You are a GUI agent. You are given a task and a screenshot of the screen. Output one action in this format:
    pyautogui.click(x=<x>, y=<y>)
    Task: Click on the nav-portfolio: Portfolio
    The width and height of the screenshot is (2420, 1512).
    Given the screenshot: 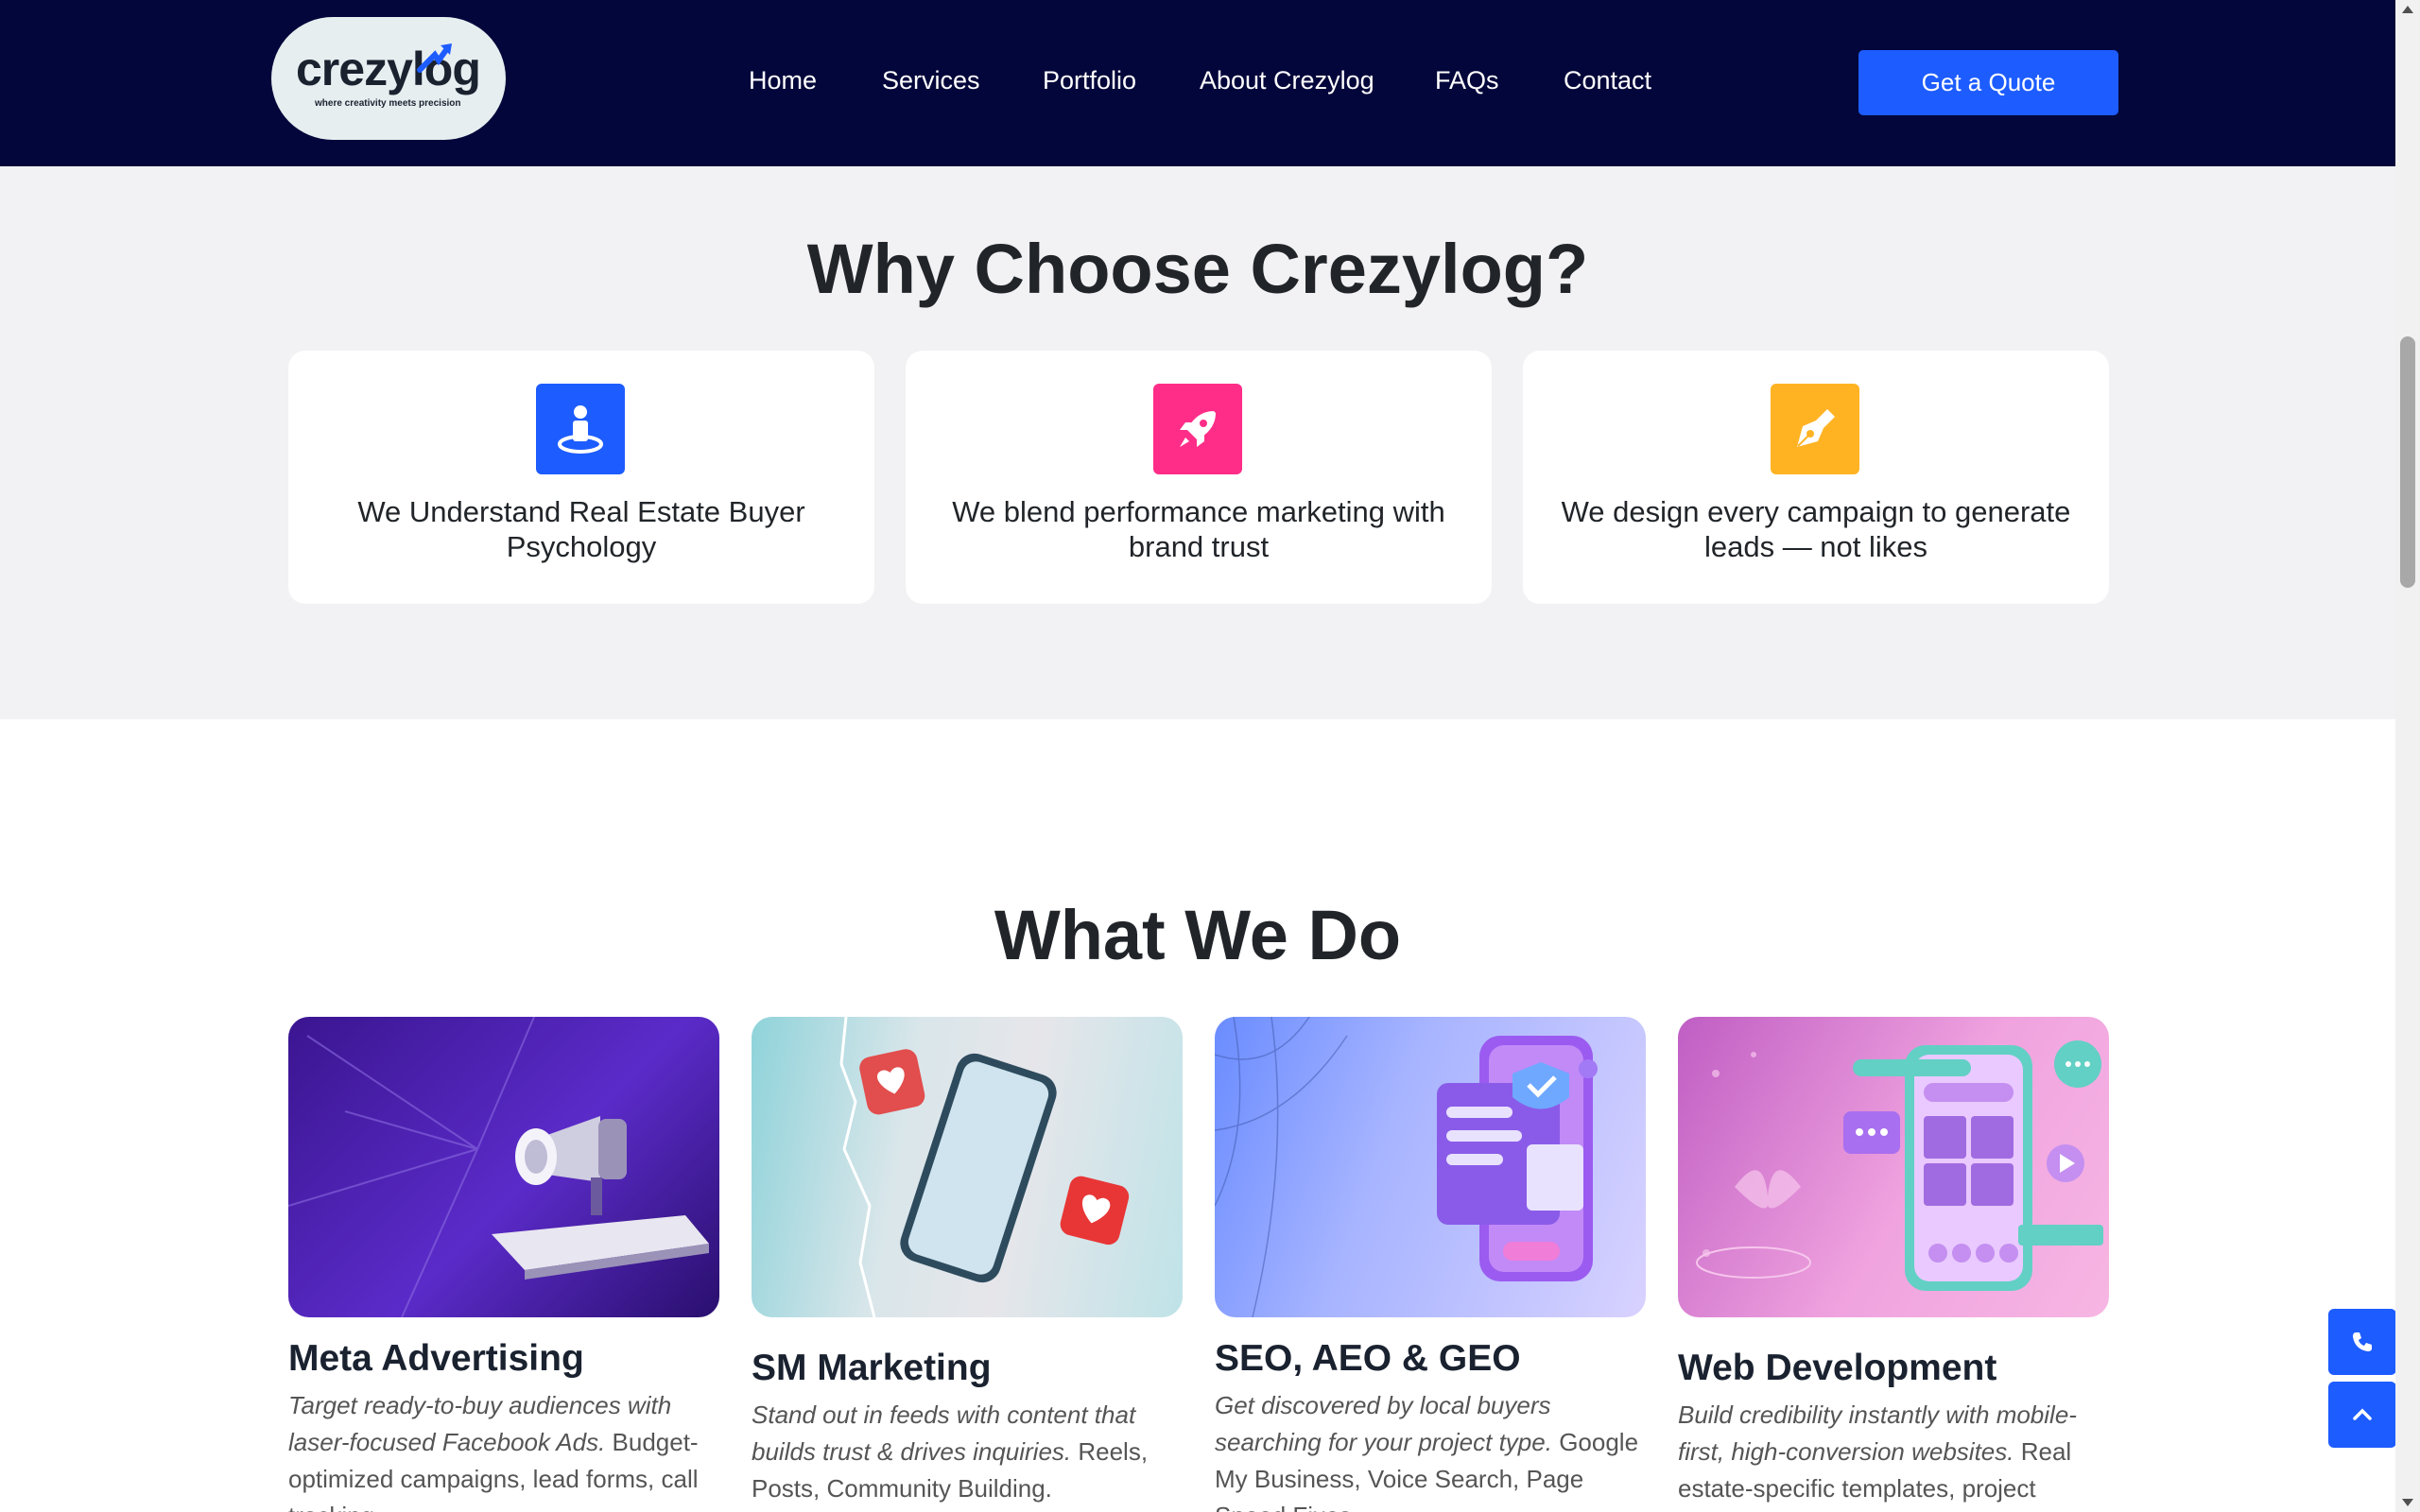 What is the action you would take?
    pyautogui.click(x=1089, y=80)
    